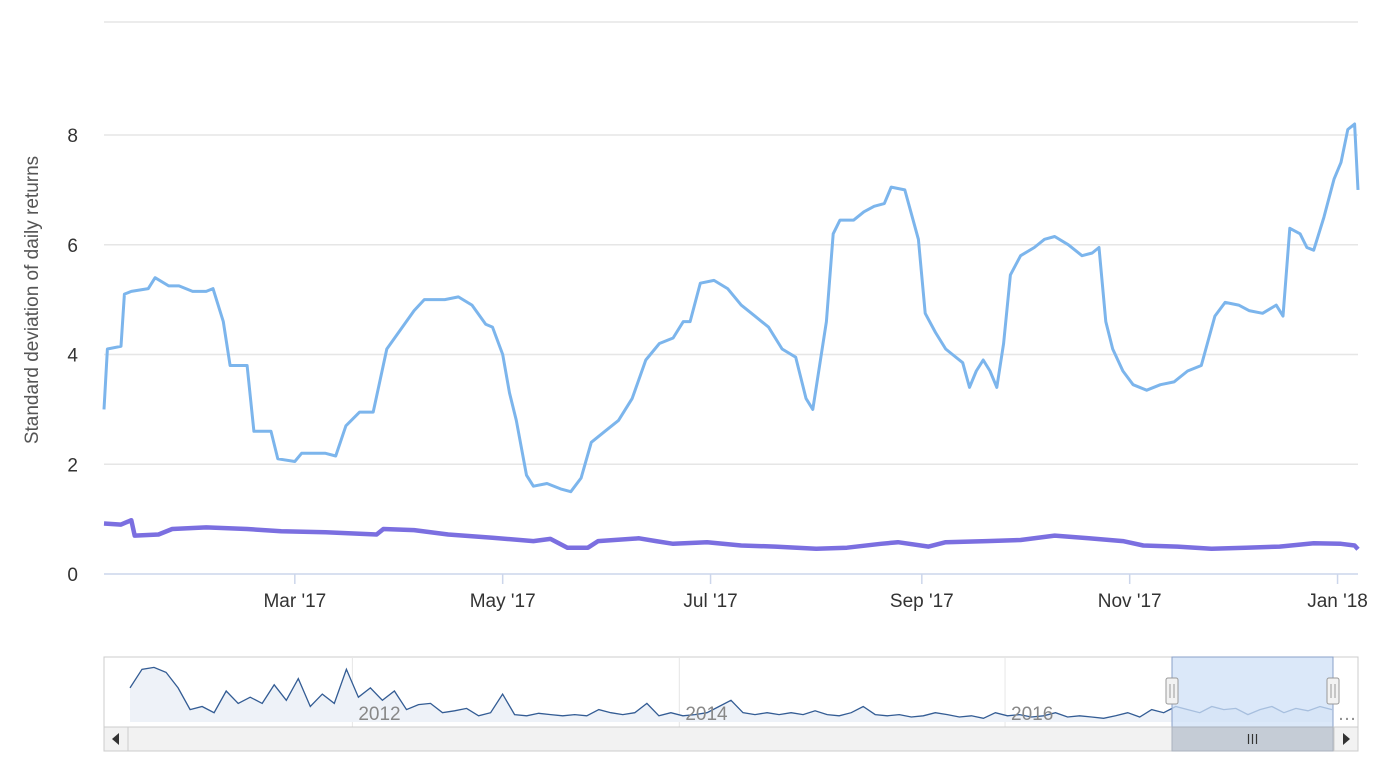 The image size is (1400, 774). Describe the element at coordinates (710, 601) in the screenshot. I see `x-tick-label: Jul '17` at that location.